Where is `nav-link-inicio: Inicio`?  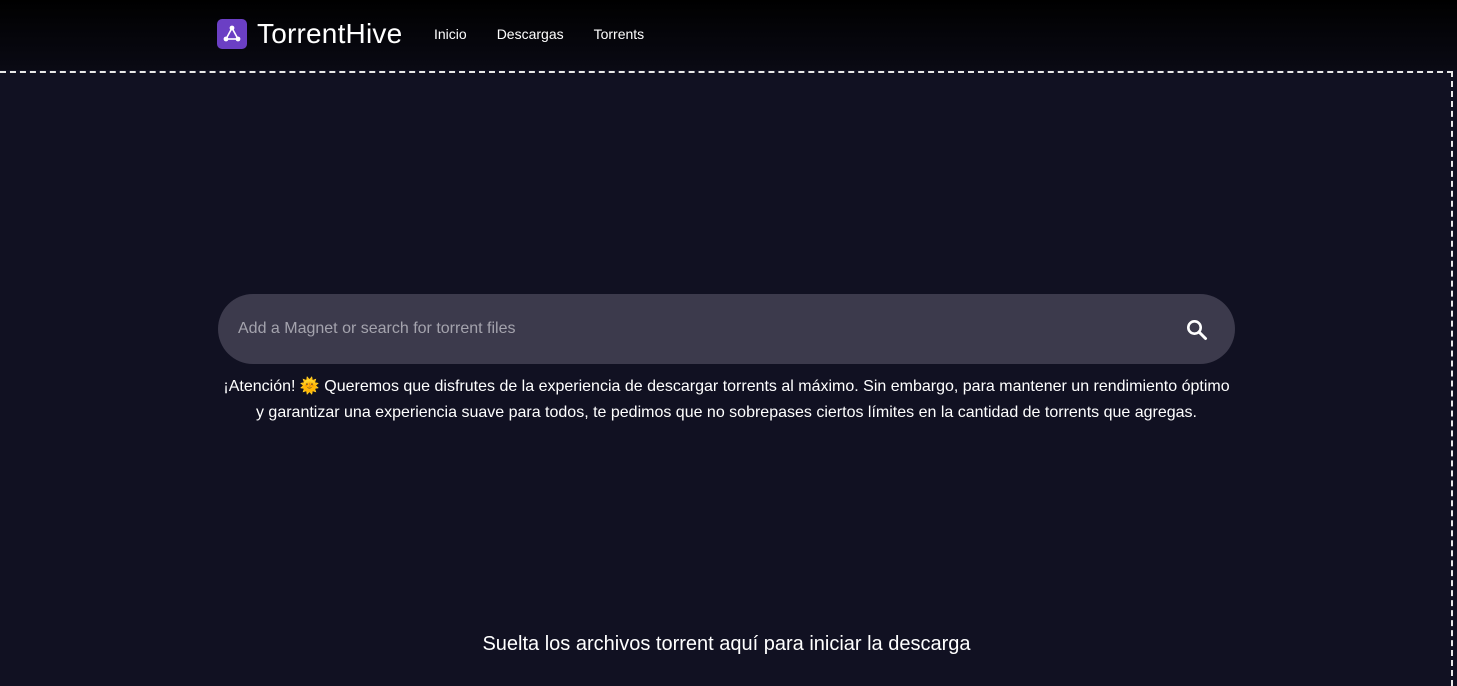
nav-link-inicio: Inicio is located at coordinates (450, 34).